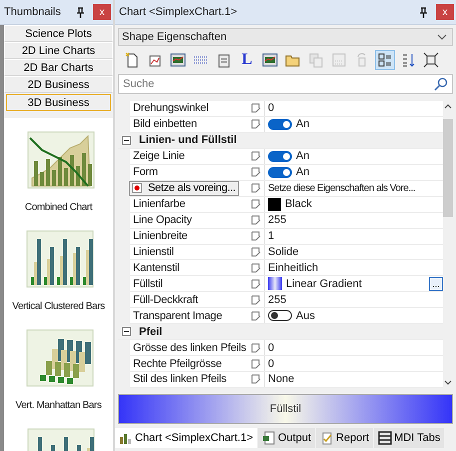 The height and width of the screenshot is (451, 456). Describe the element at coordinates (153, 252) in the screenshot. I see `property-name: Linienstil` at that location.